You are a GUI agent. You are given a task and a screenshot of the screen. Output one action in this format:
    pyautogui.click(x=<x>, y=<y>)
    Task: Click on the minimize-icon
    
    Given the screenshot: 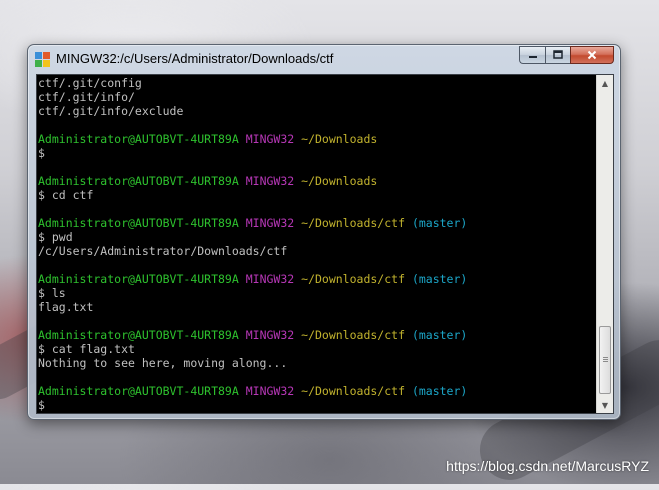 What is the action you would take?
    pyautogui.click(x=532, y=57)
    